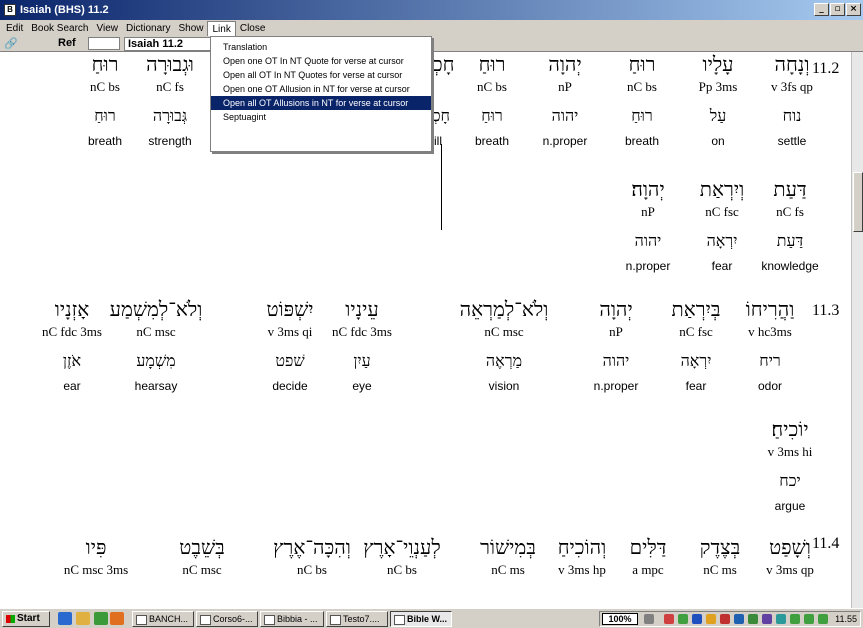 This screenshot has height=628, width=863. Describe the element at coordinates (105, 64) in the screenshot. I see `token-heb: רוּחַ` at that location.